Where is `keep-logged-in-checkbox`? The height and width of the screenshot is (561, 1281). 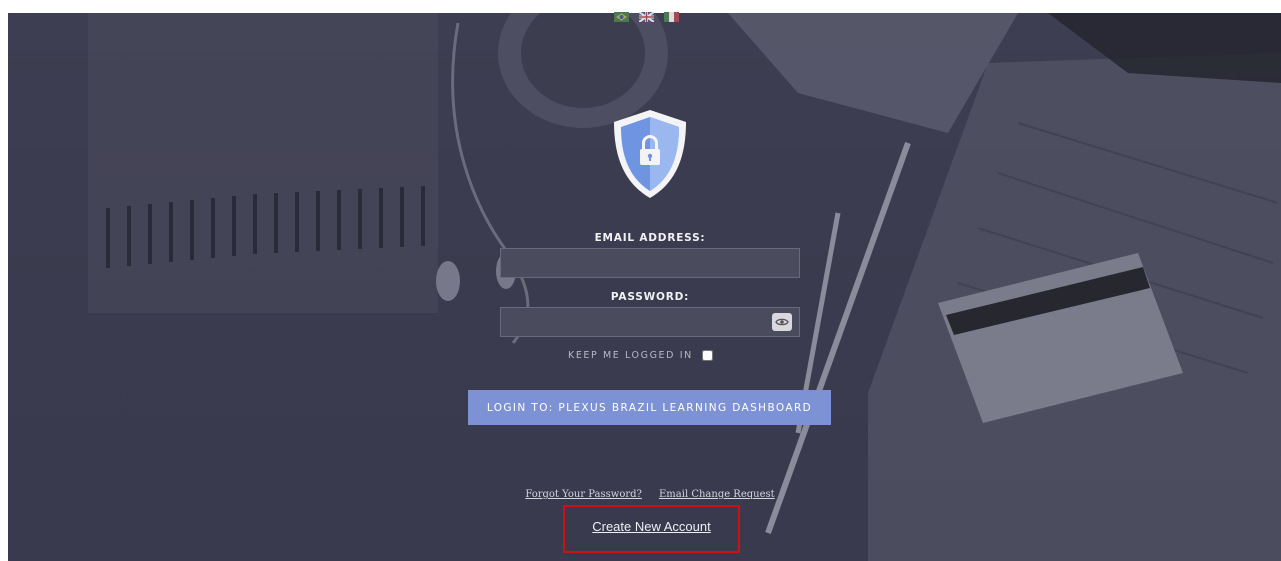
keep-logged-in-checkbox is located at coordinates (707, 355).